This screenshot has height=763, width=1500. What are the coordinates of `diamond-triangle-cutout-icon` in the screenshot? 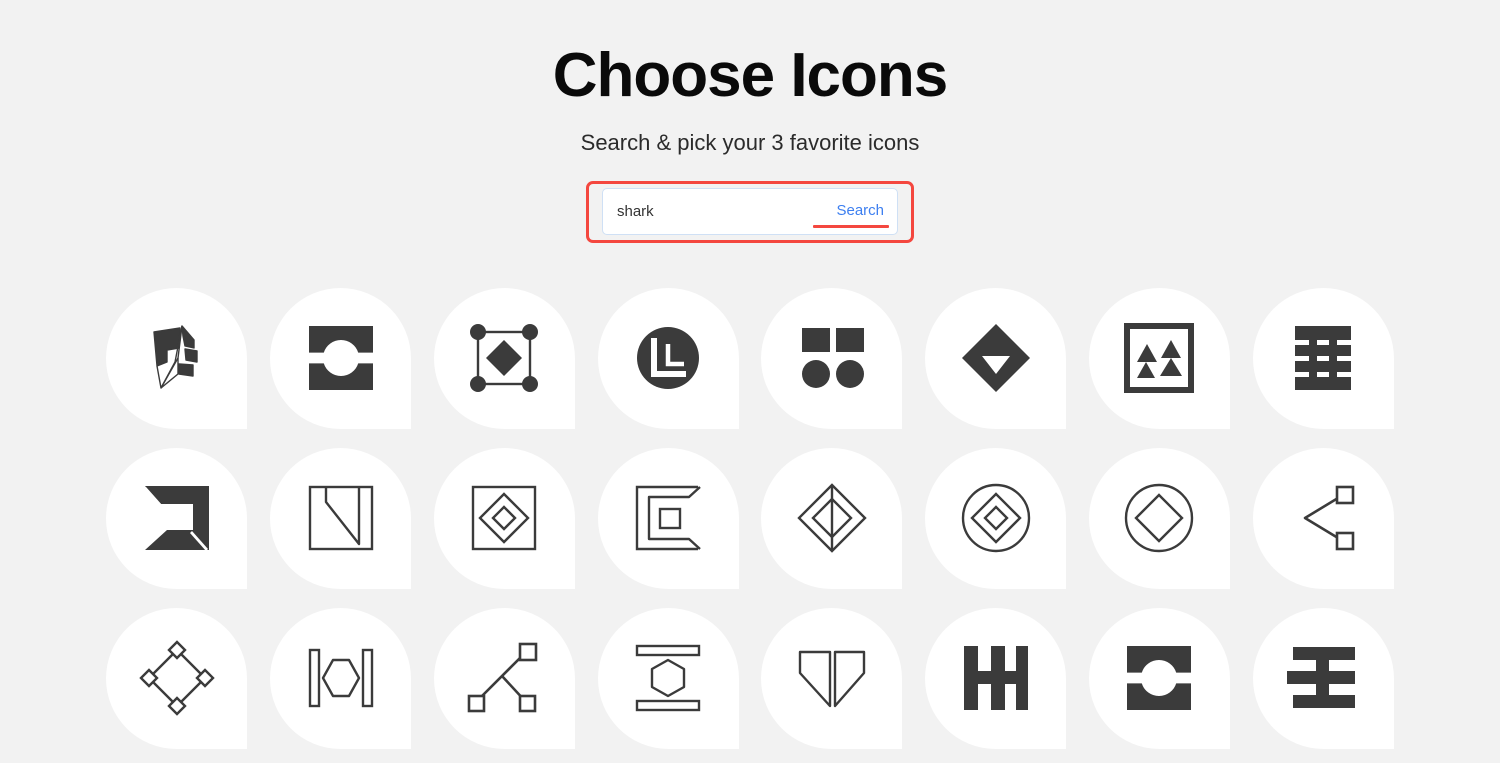 It's located at (996, 358).